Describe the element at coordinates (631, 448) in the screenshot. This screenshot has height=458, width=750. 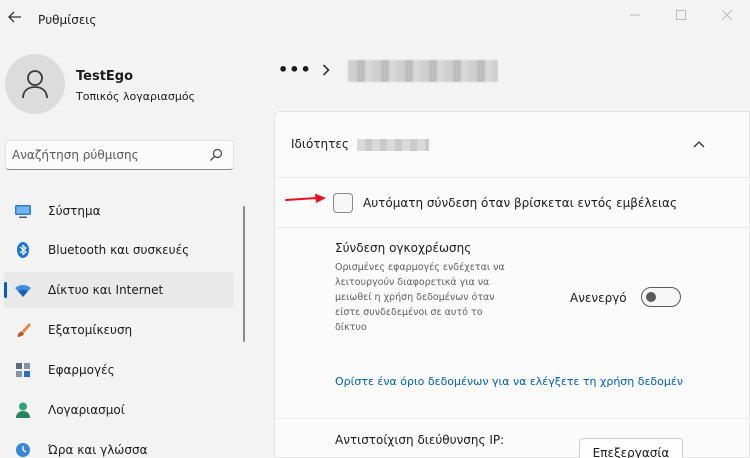
I see `edit-ip-button: Επεξεργασία` at that location.